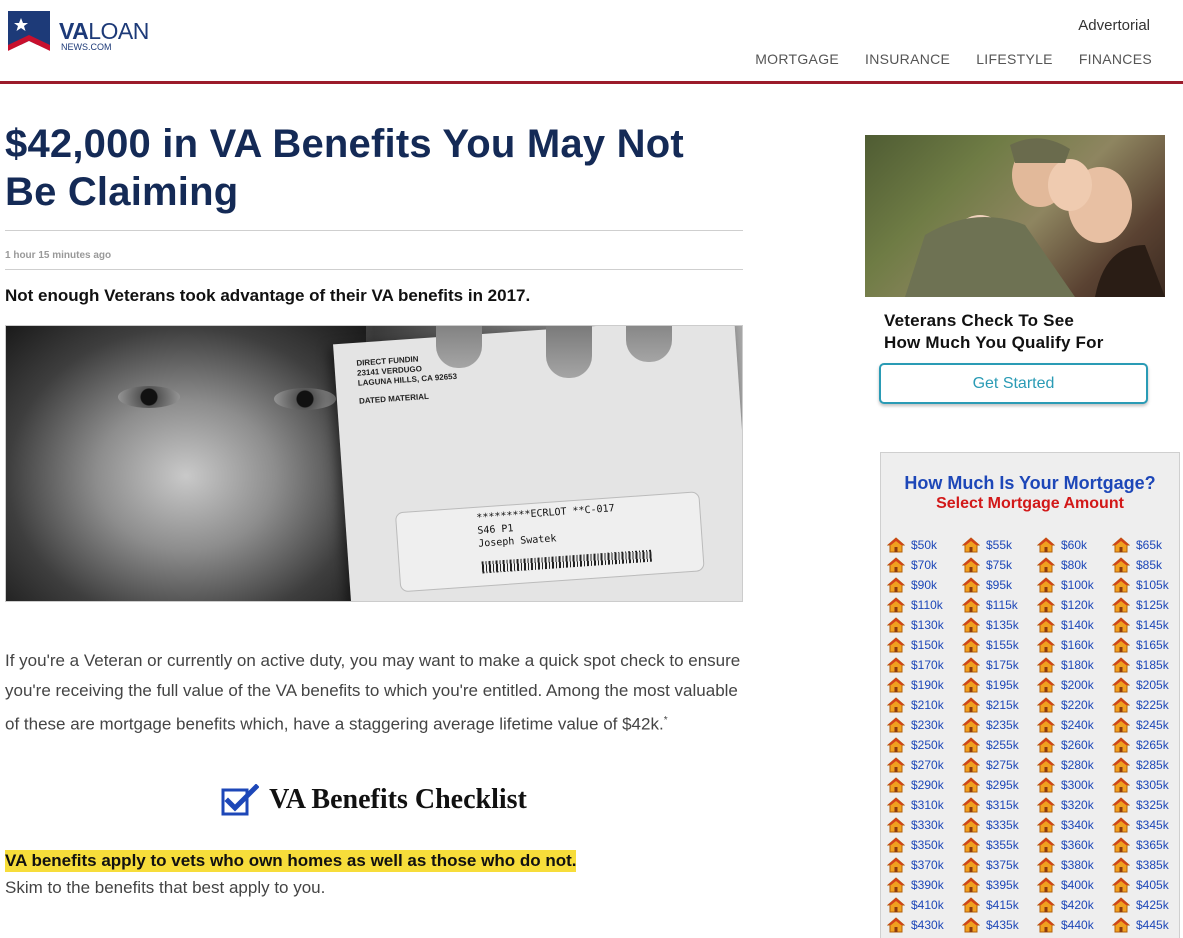 Image resolution: width=1183 pixels, height=938 pixels. I want to click on mortgage-amount-option: $110k, so click(924, 605).